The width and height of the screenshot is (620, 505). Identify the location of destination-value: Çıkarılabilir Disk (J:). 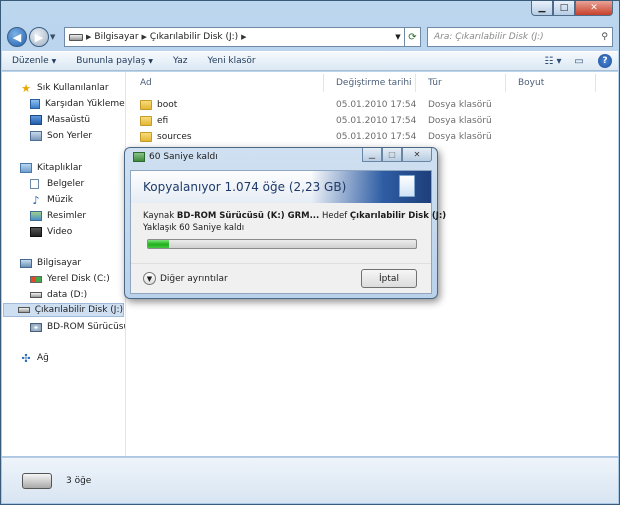
(398, 216).